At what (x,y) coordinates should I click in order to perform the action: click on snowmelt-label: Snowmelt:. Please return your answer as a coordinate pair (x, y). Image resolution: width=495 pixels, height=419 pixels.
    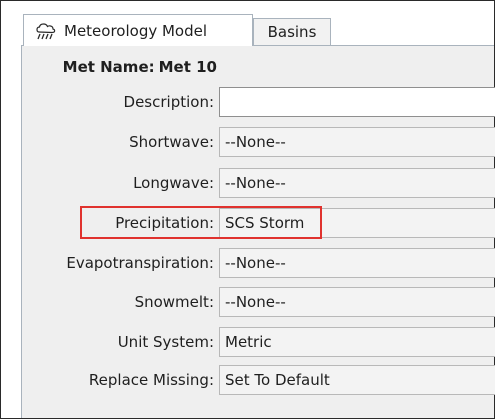
    Looking at the image, I should click on (174, 302).